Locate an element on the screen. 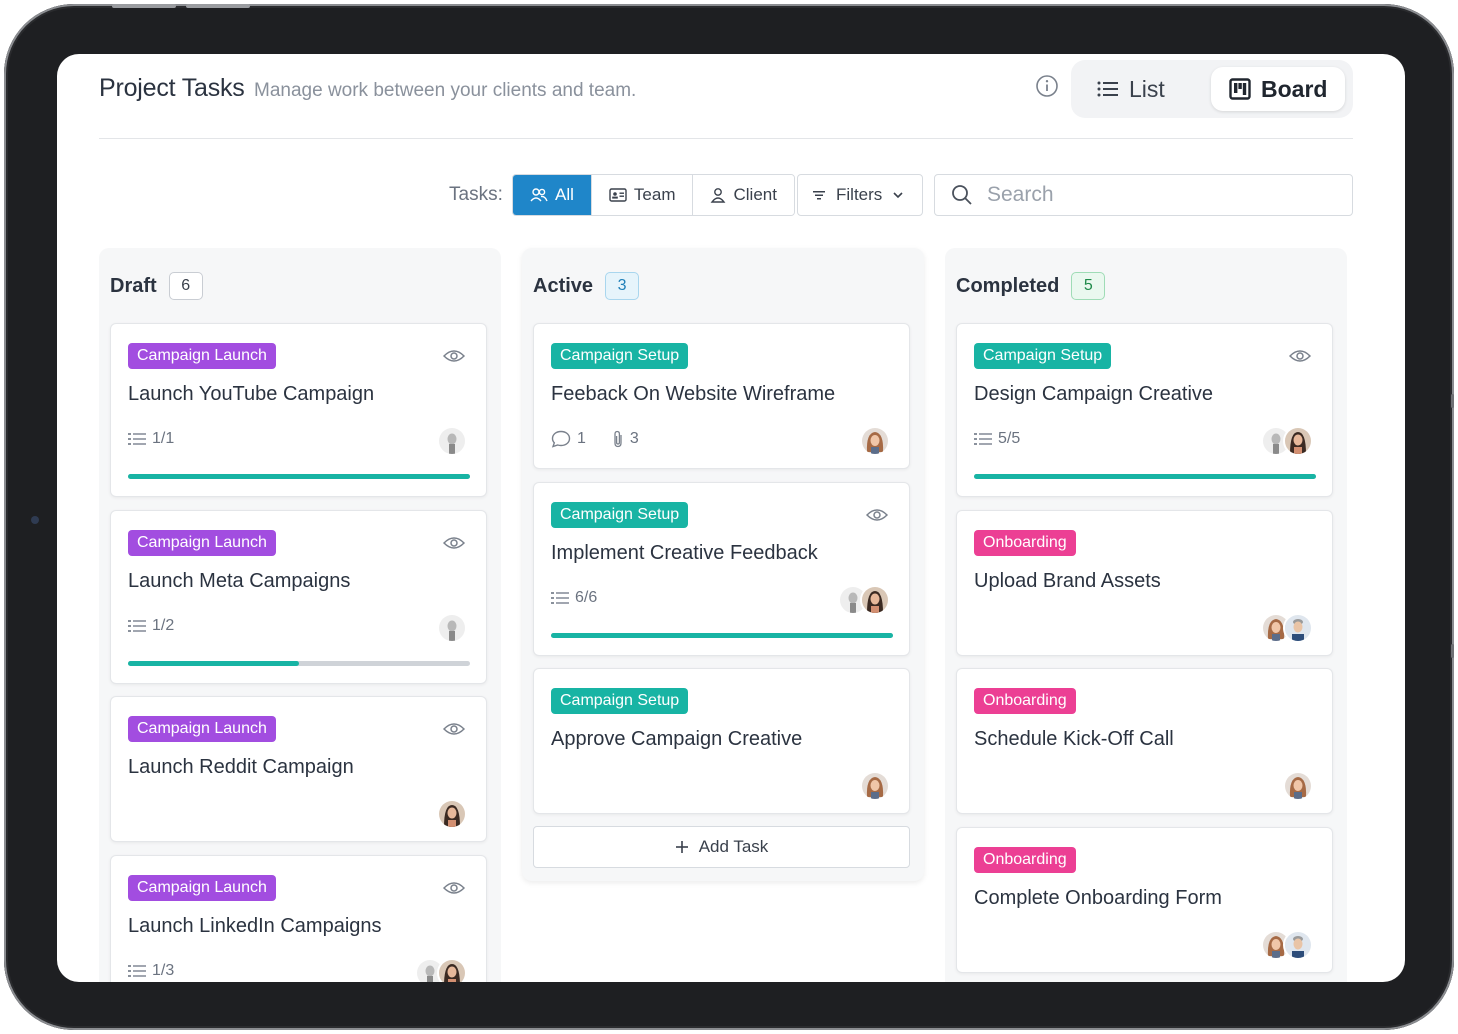 The width and height of the screenshot is (1458, 1034). users-icon is located at coordinates (539, 195).